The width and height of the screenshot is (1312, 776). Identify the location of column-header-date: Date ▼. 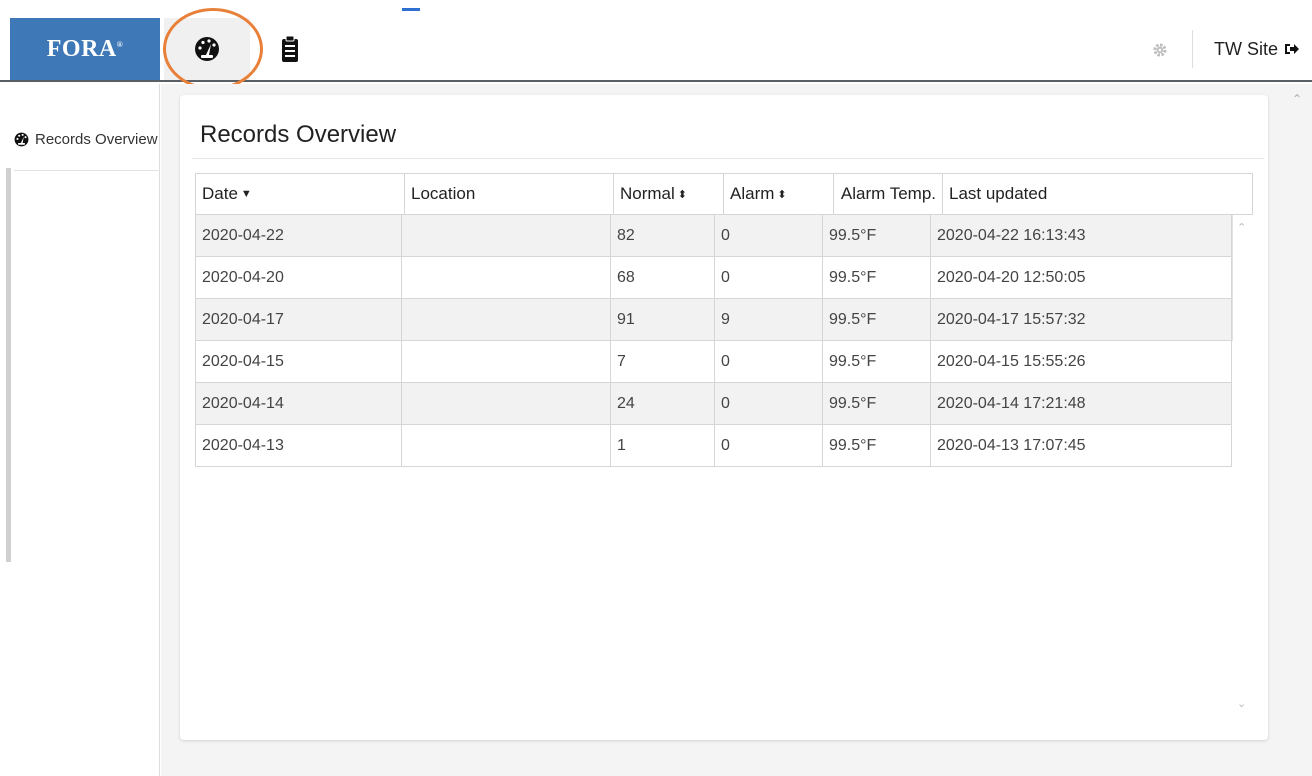
(300, 194).